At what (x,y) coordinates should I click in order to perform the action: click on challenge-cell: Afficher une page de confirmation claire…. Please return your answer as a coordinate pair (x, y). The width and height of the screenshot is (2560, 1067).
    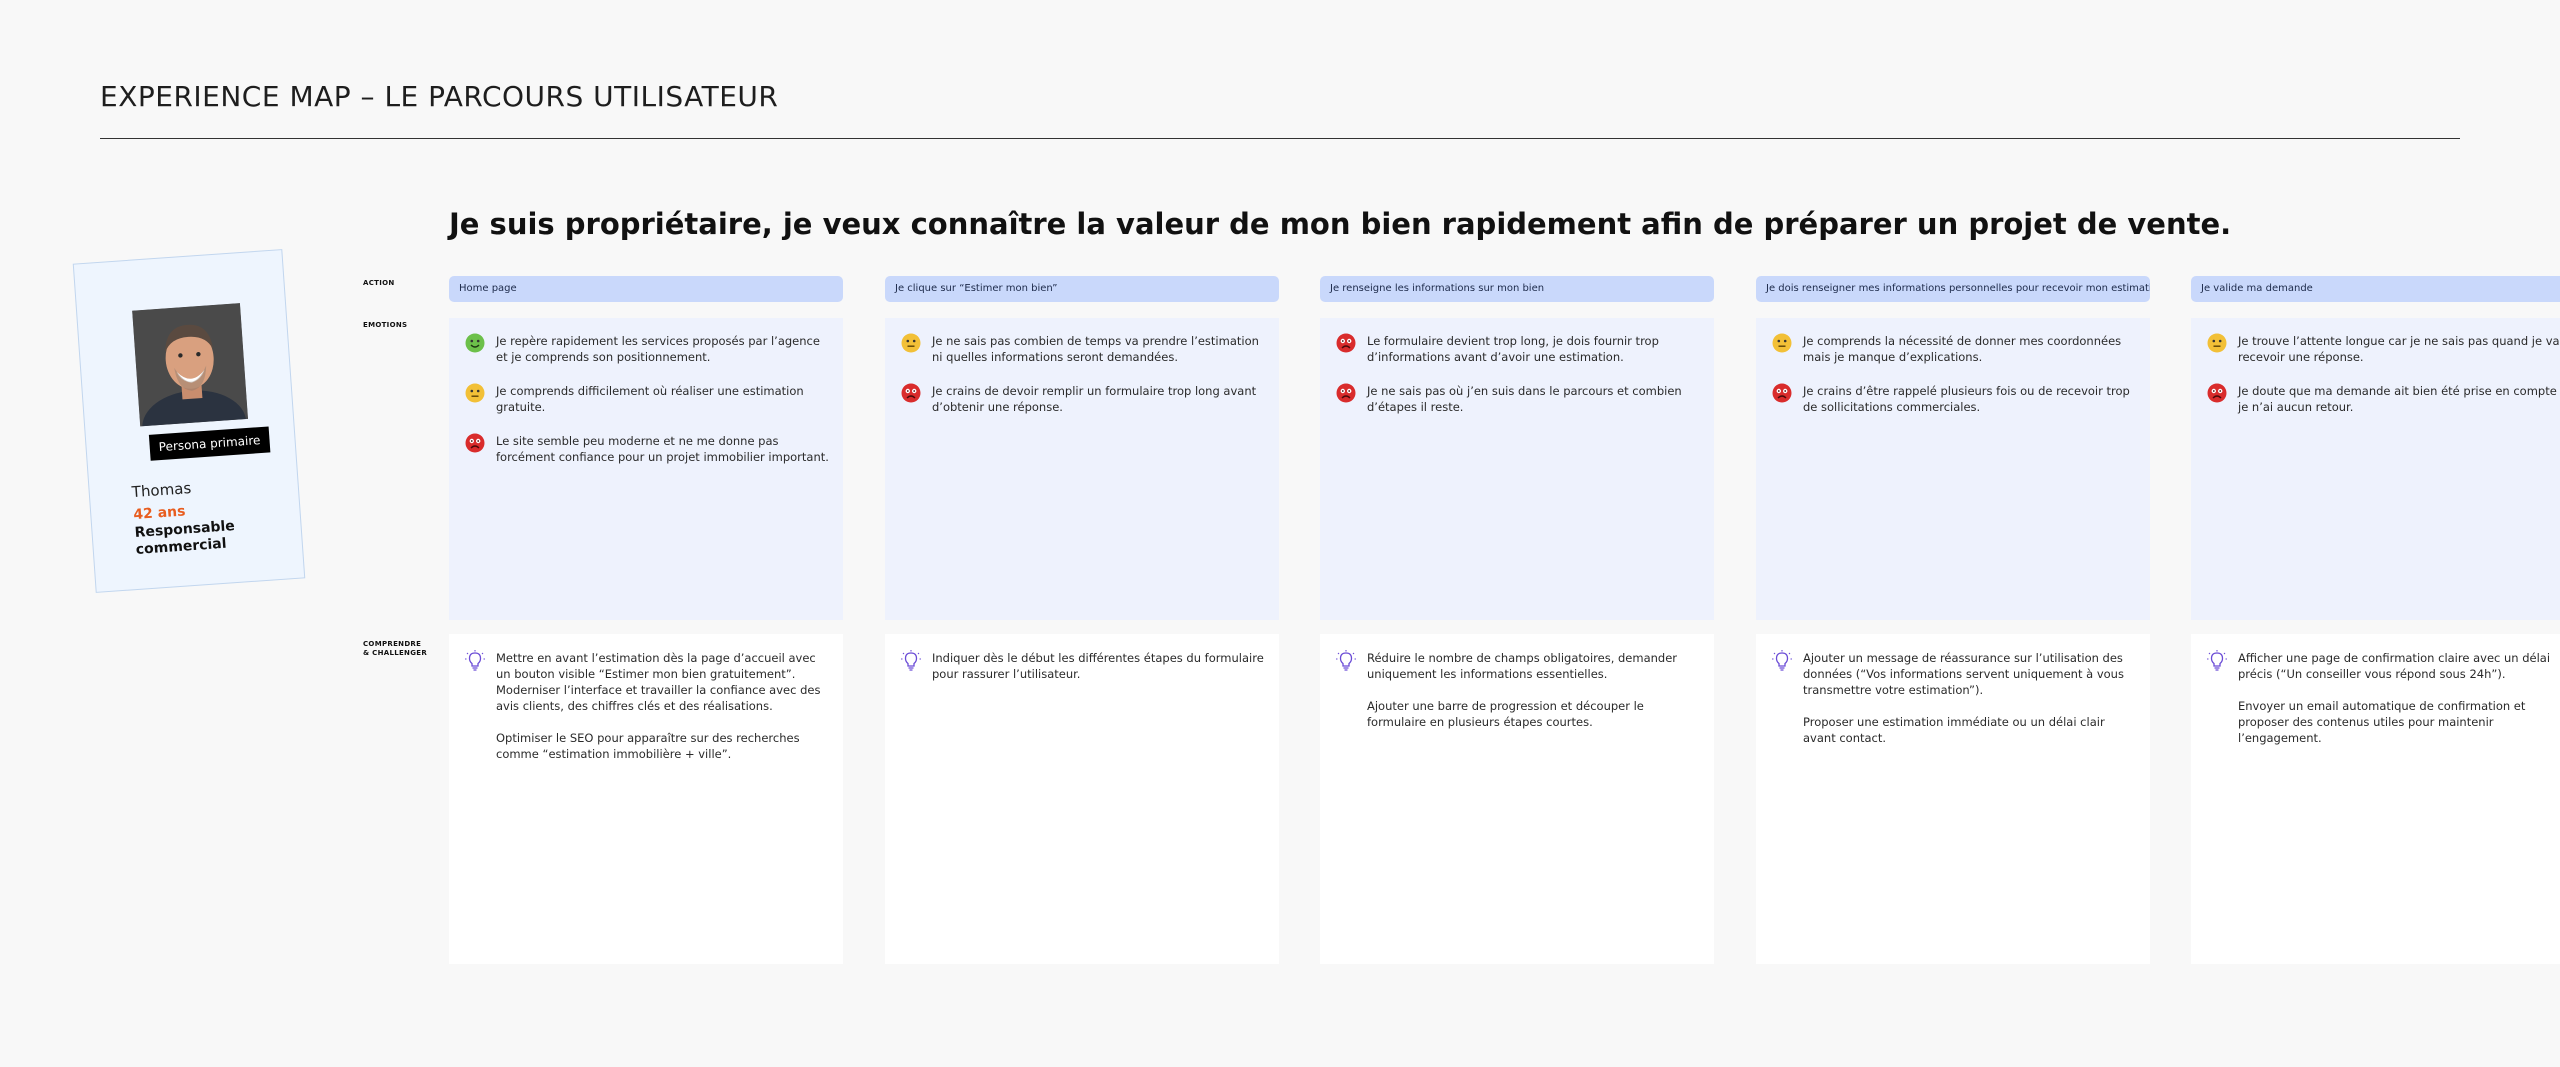
    Looking at the image, I should click on (2375, 799).